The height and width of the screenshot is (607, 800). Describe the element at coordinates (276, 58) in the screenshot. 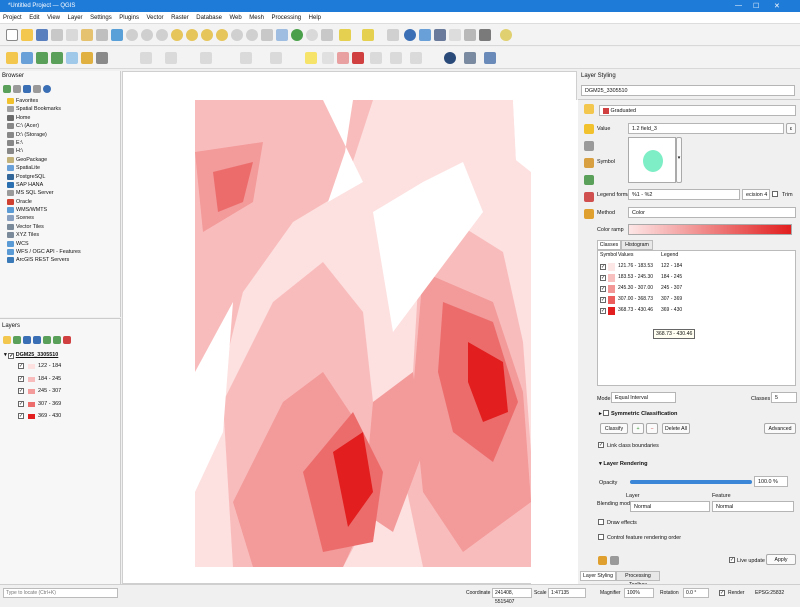

I see `paste-icon` at that location.